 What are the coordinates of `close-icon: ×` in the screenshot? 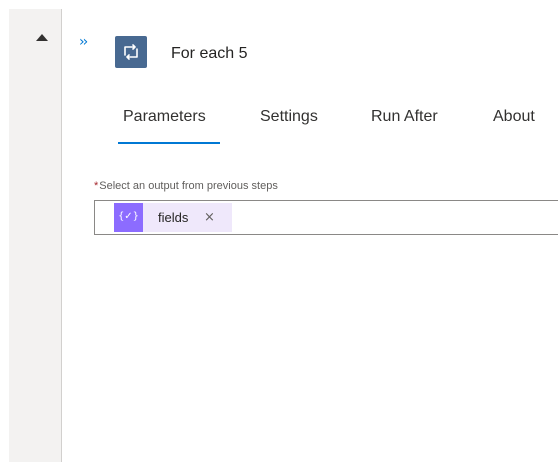 It's located at (209, 217).